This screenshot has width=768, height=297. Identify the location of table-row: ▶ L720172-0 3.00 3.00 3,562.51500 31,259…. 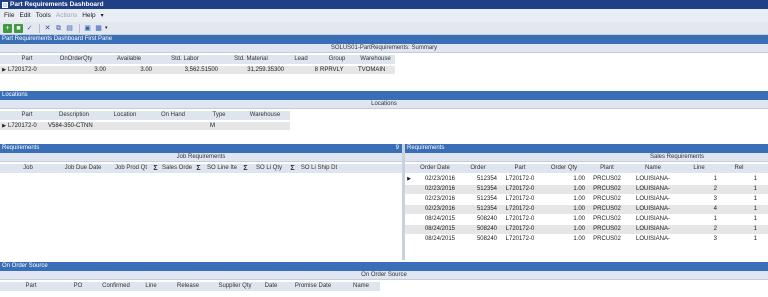
(197, 70).